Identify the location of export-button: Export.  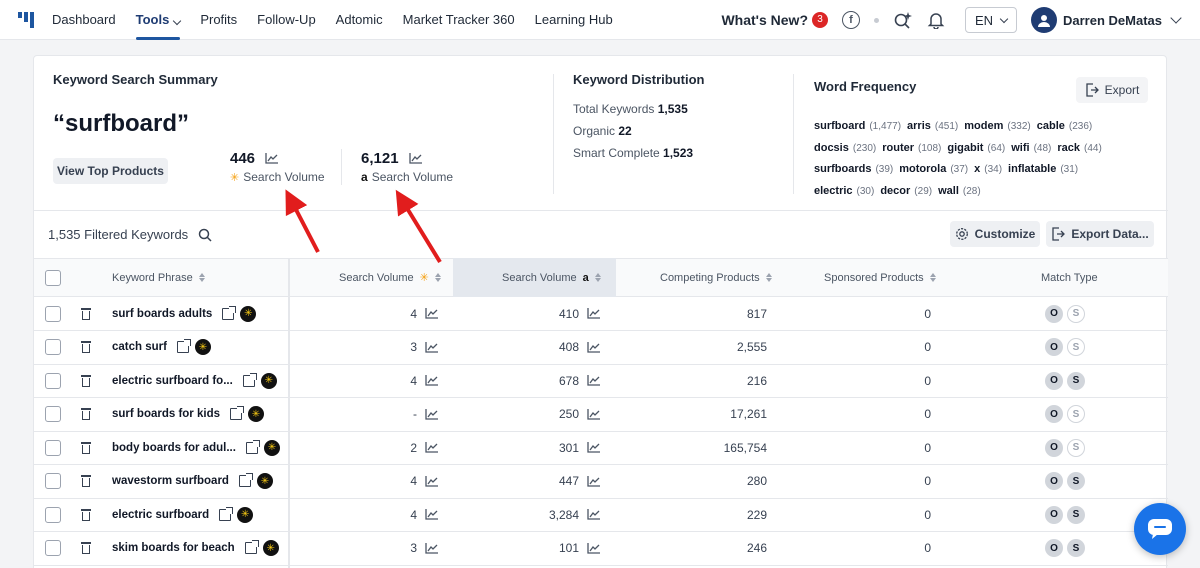
(1112, 90).